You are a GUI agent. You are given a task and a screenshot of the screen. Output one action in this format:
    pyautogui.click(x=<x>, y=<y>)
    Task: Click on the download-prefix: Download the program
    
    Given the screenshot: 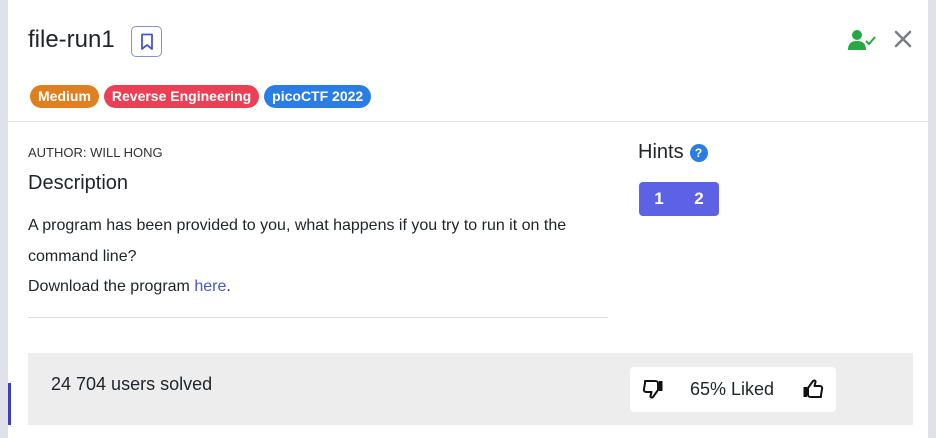 What is the action you would take?
    pyautogui.click(x=111, y=286)
    